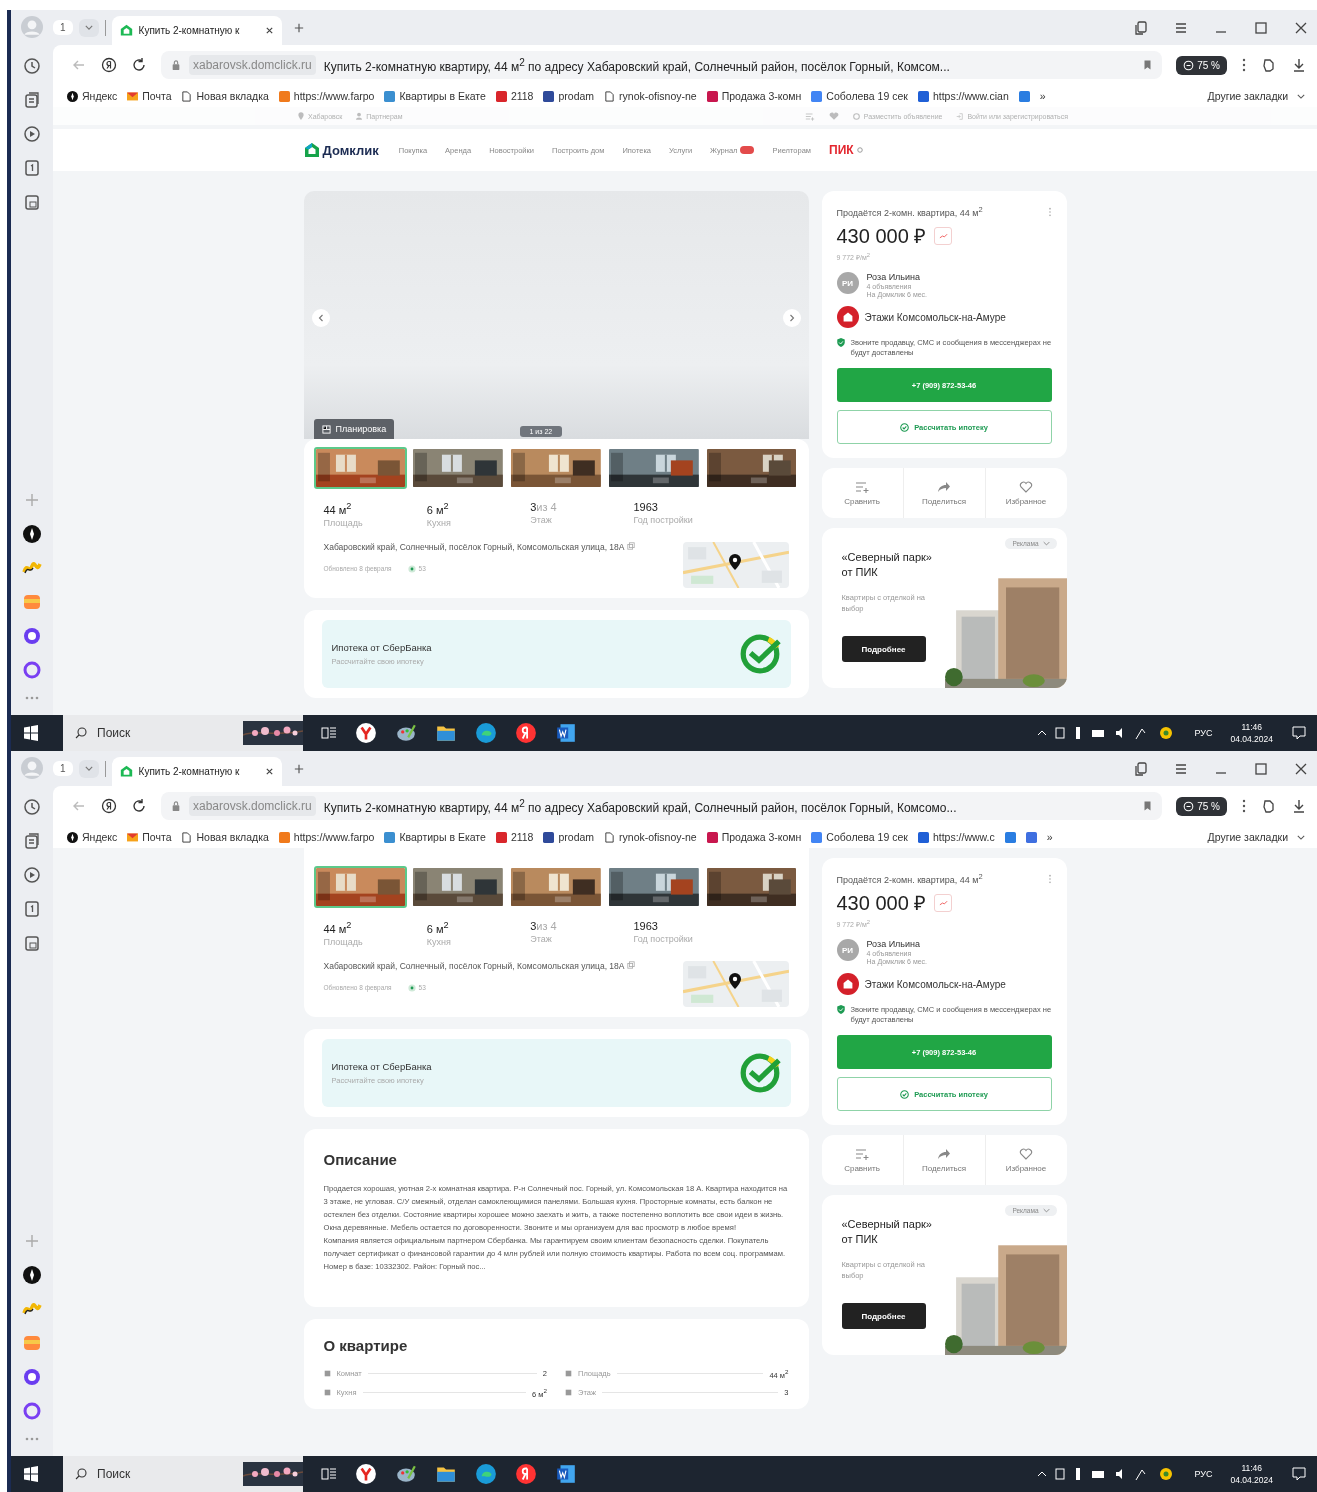  What do you see at coordinates (526, 733) in the screenshot?
I see `yandex-app-icon` at bounding box center [526, 733].